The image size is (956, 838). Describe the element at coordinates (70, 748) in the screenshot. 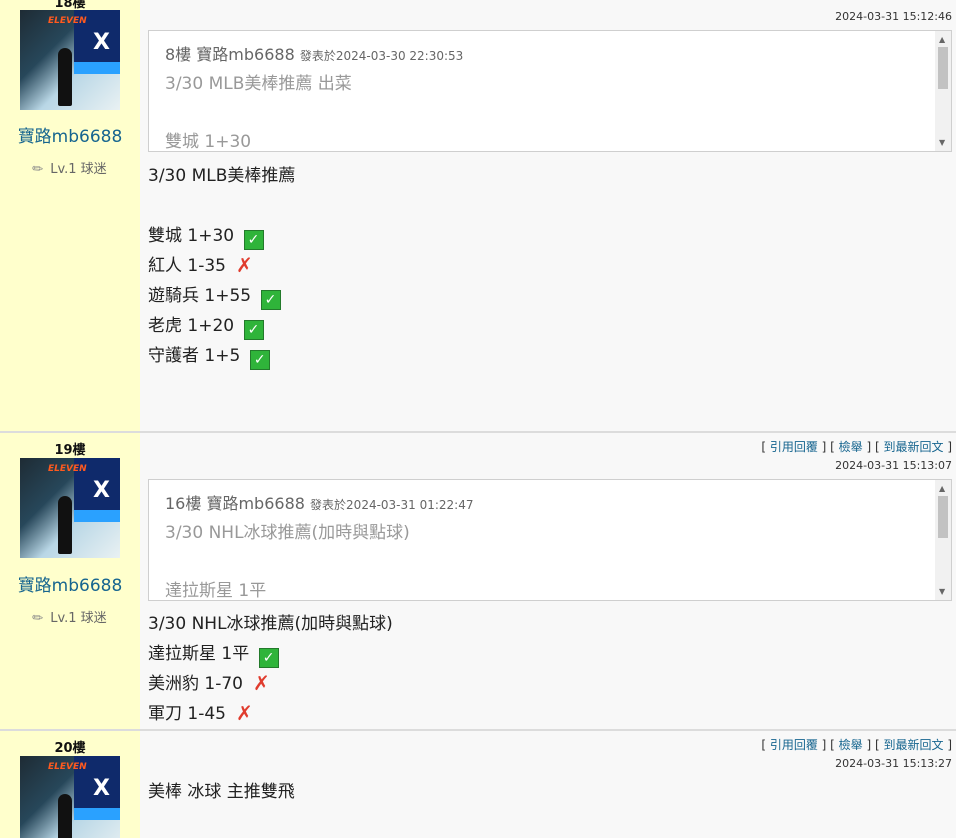

I see `floor-number: 20樓` at that location.